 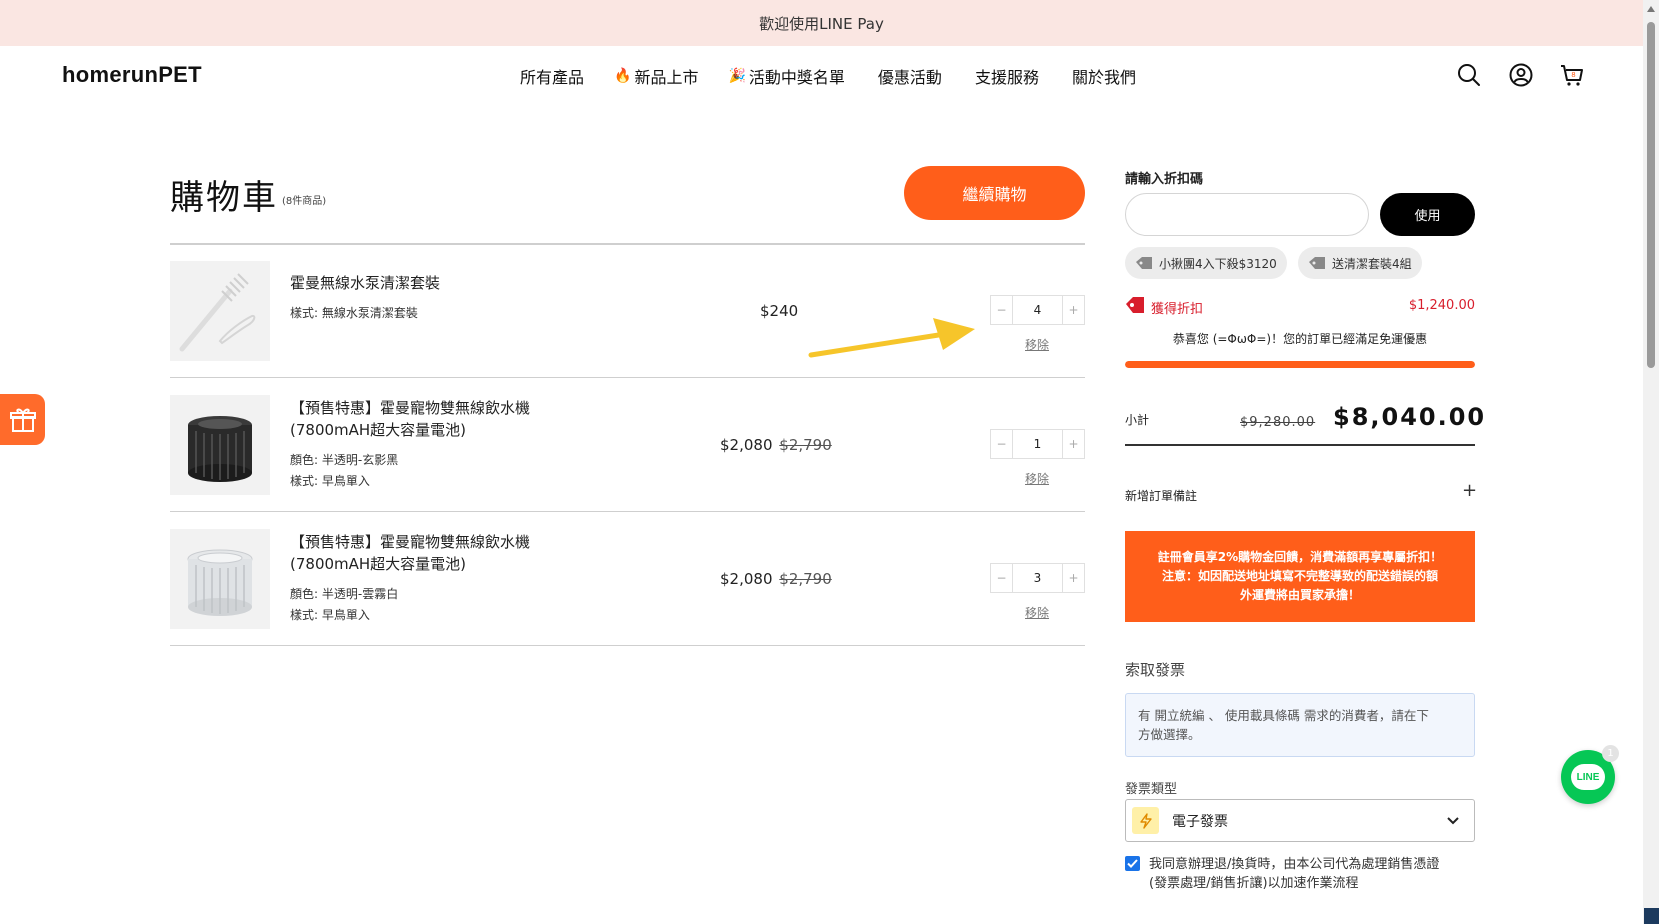 I want to click on main-nav: 所有產品 🔥 新品上市 🎉 活動中獎名單 優惠活動 支援服務 關於我們, so click(x=826, y=76).